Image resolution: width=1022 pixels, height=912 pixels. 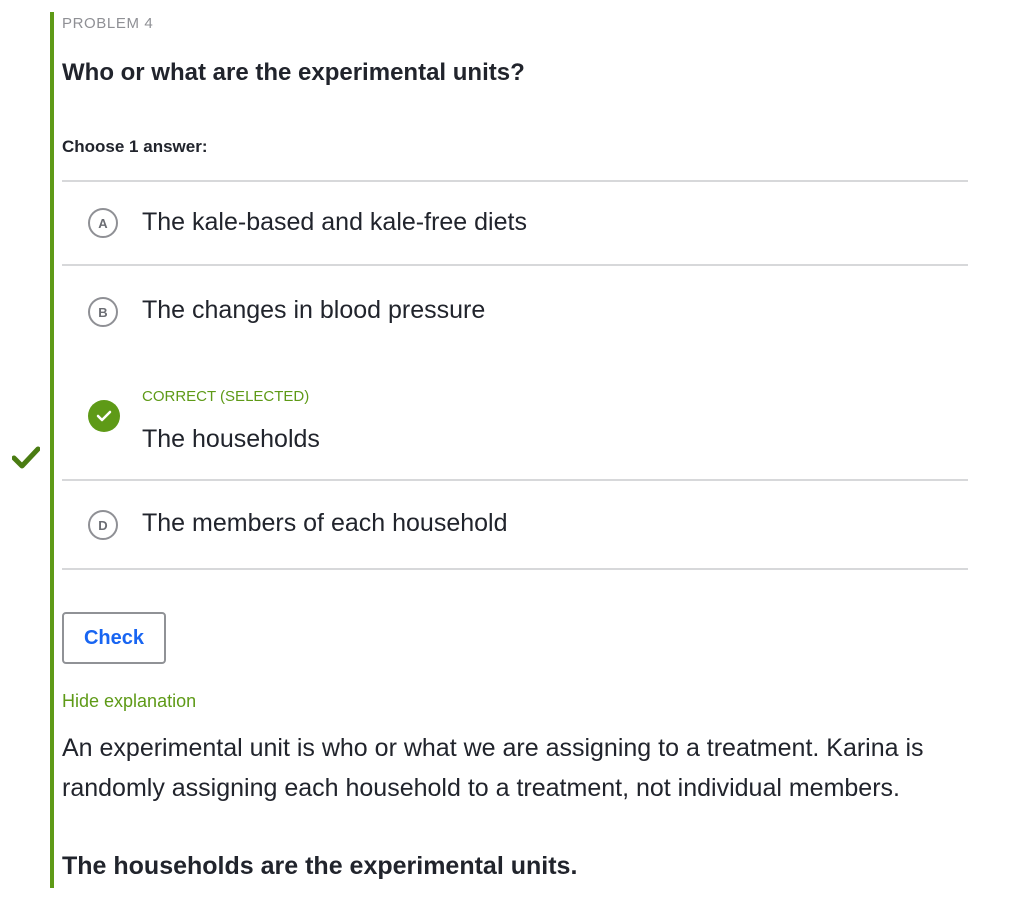 I want to click on choice-text: The kale-based and kale-free diets, so click(x=334, y=222).